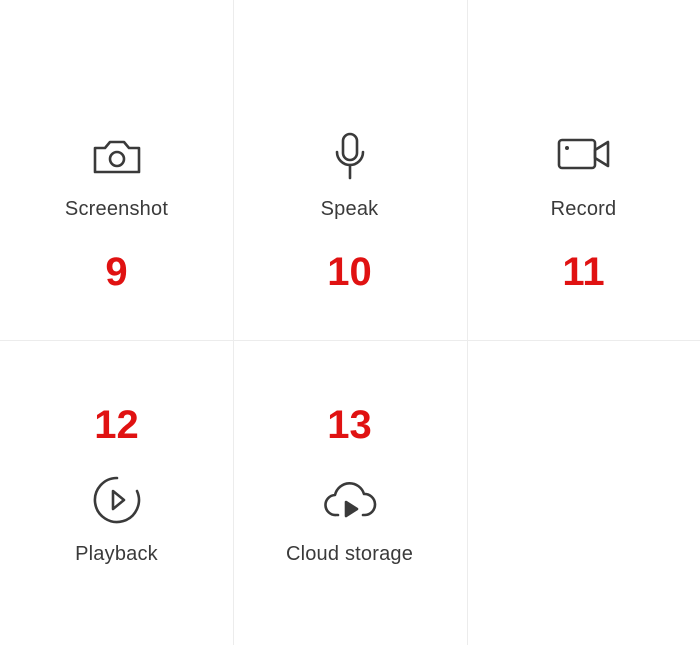  I want to click on annotation-number: 12, so click(116, 425).